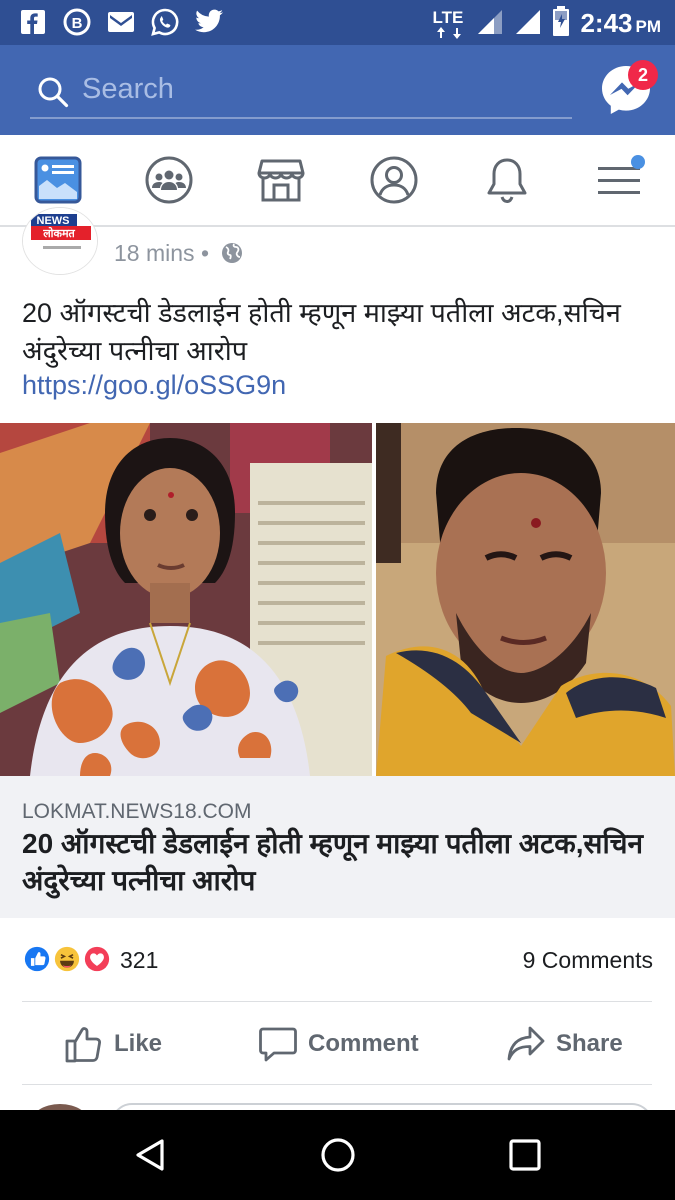 Image resolution: width=675 pixels, height=1200 pixels. I want to click on news-feed-icon, so click(58, 180).